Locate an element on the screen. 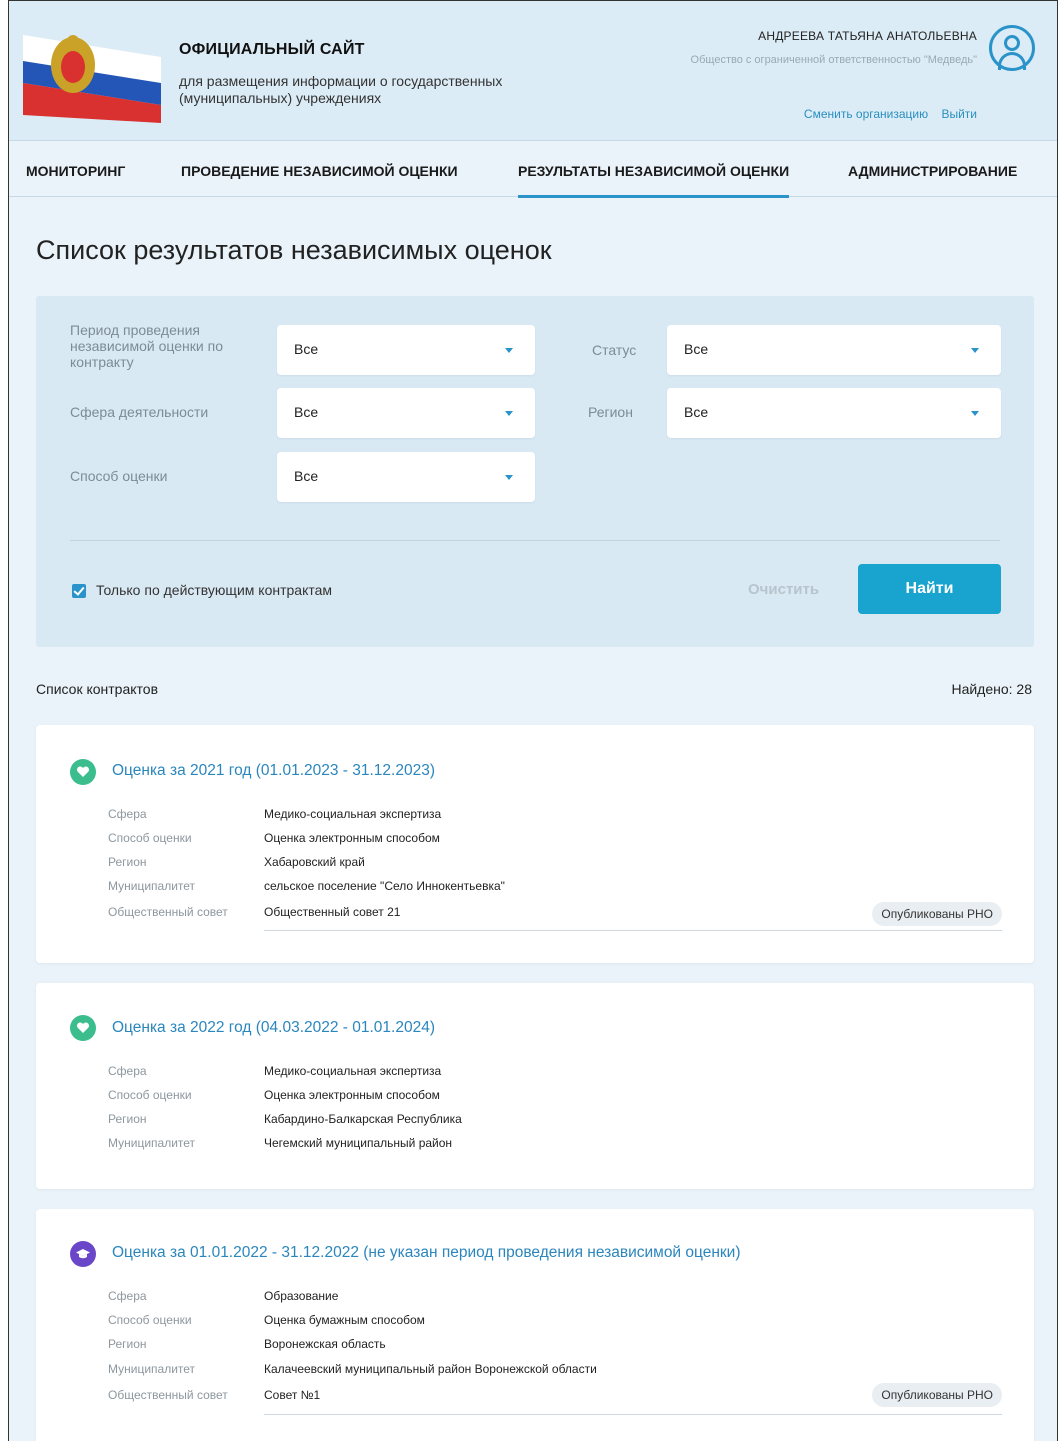  filter-divider is located at coordinates (535, 540).